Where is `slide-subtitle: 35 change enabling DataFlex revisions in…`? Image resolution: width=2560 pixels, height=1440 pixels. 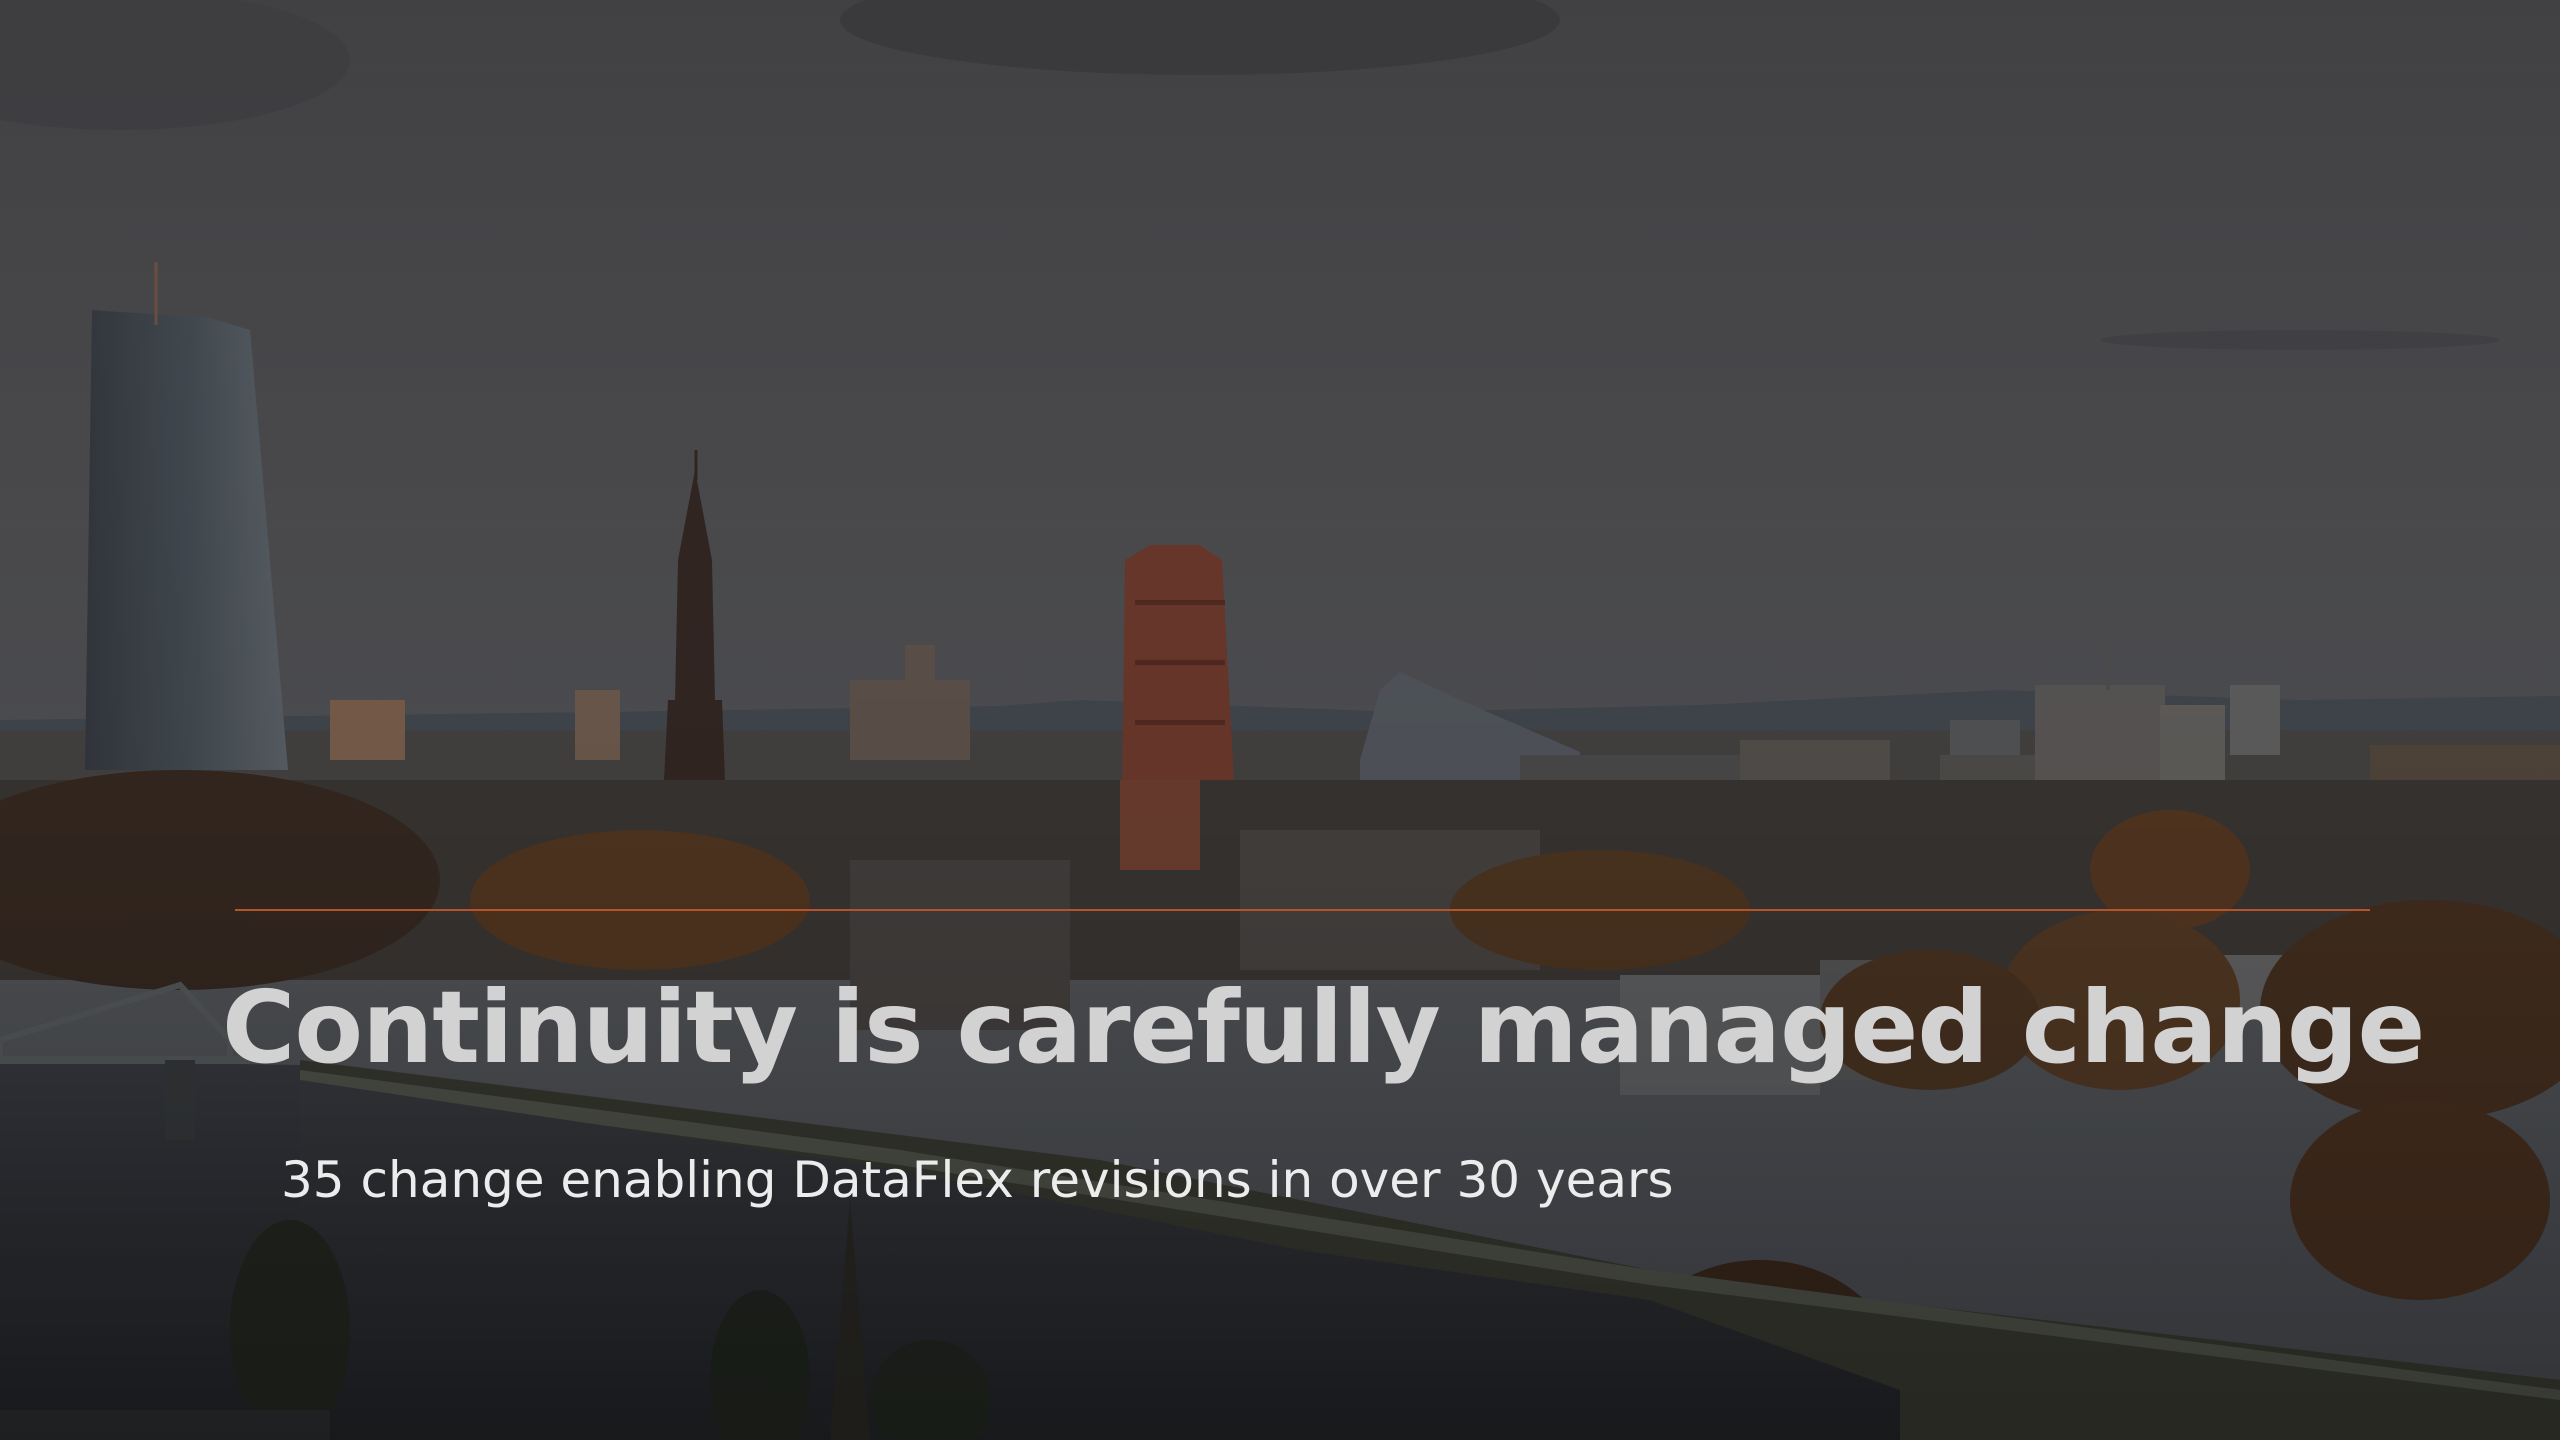 slide-subtitle: 35 change enabling DataFlex revisions in… is located at coordinates (977, 1180).